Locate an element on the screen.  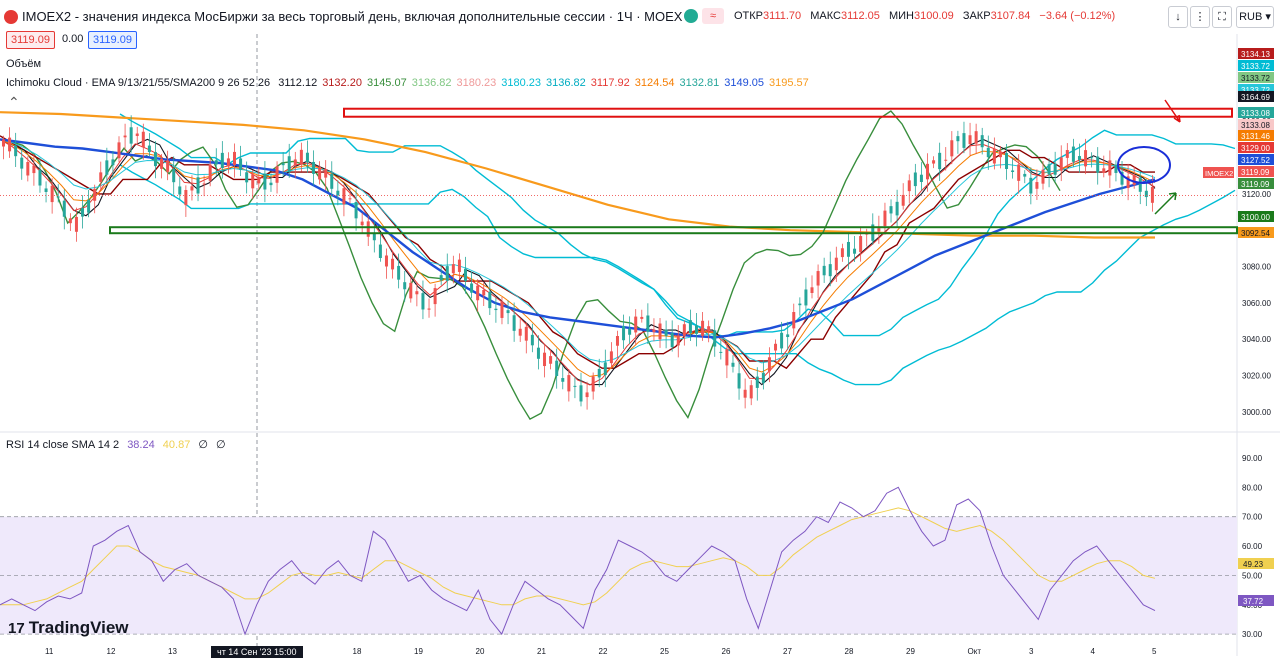
price-scale-badge-label: 3133.72 is located at coordinates (1255, 66).